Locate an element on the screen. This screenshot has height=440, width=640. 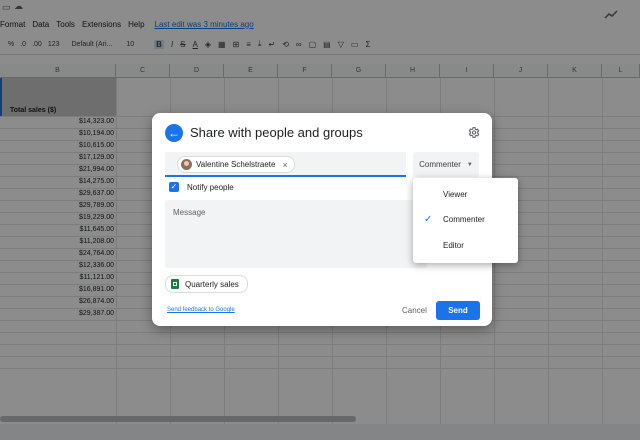
notify-label: Notify people is located at coordinates (210, 187).